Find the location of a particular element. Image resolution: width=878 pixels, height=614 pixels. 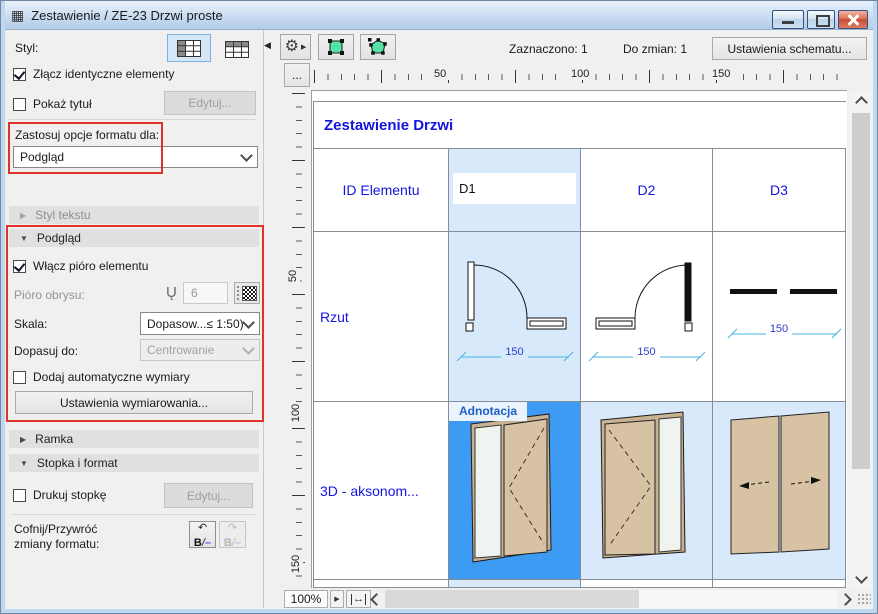

resize-grip is located at coordinates (864, 599).